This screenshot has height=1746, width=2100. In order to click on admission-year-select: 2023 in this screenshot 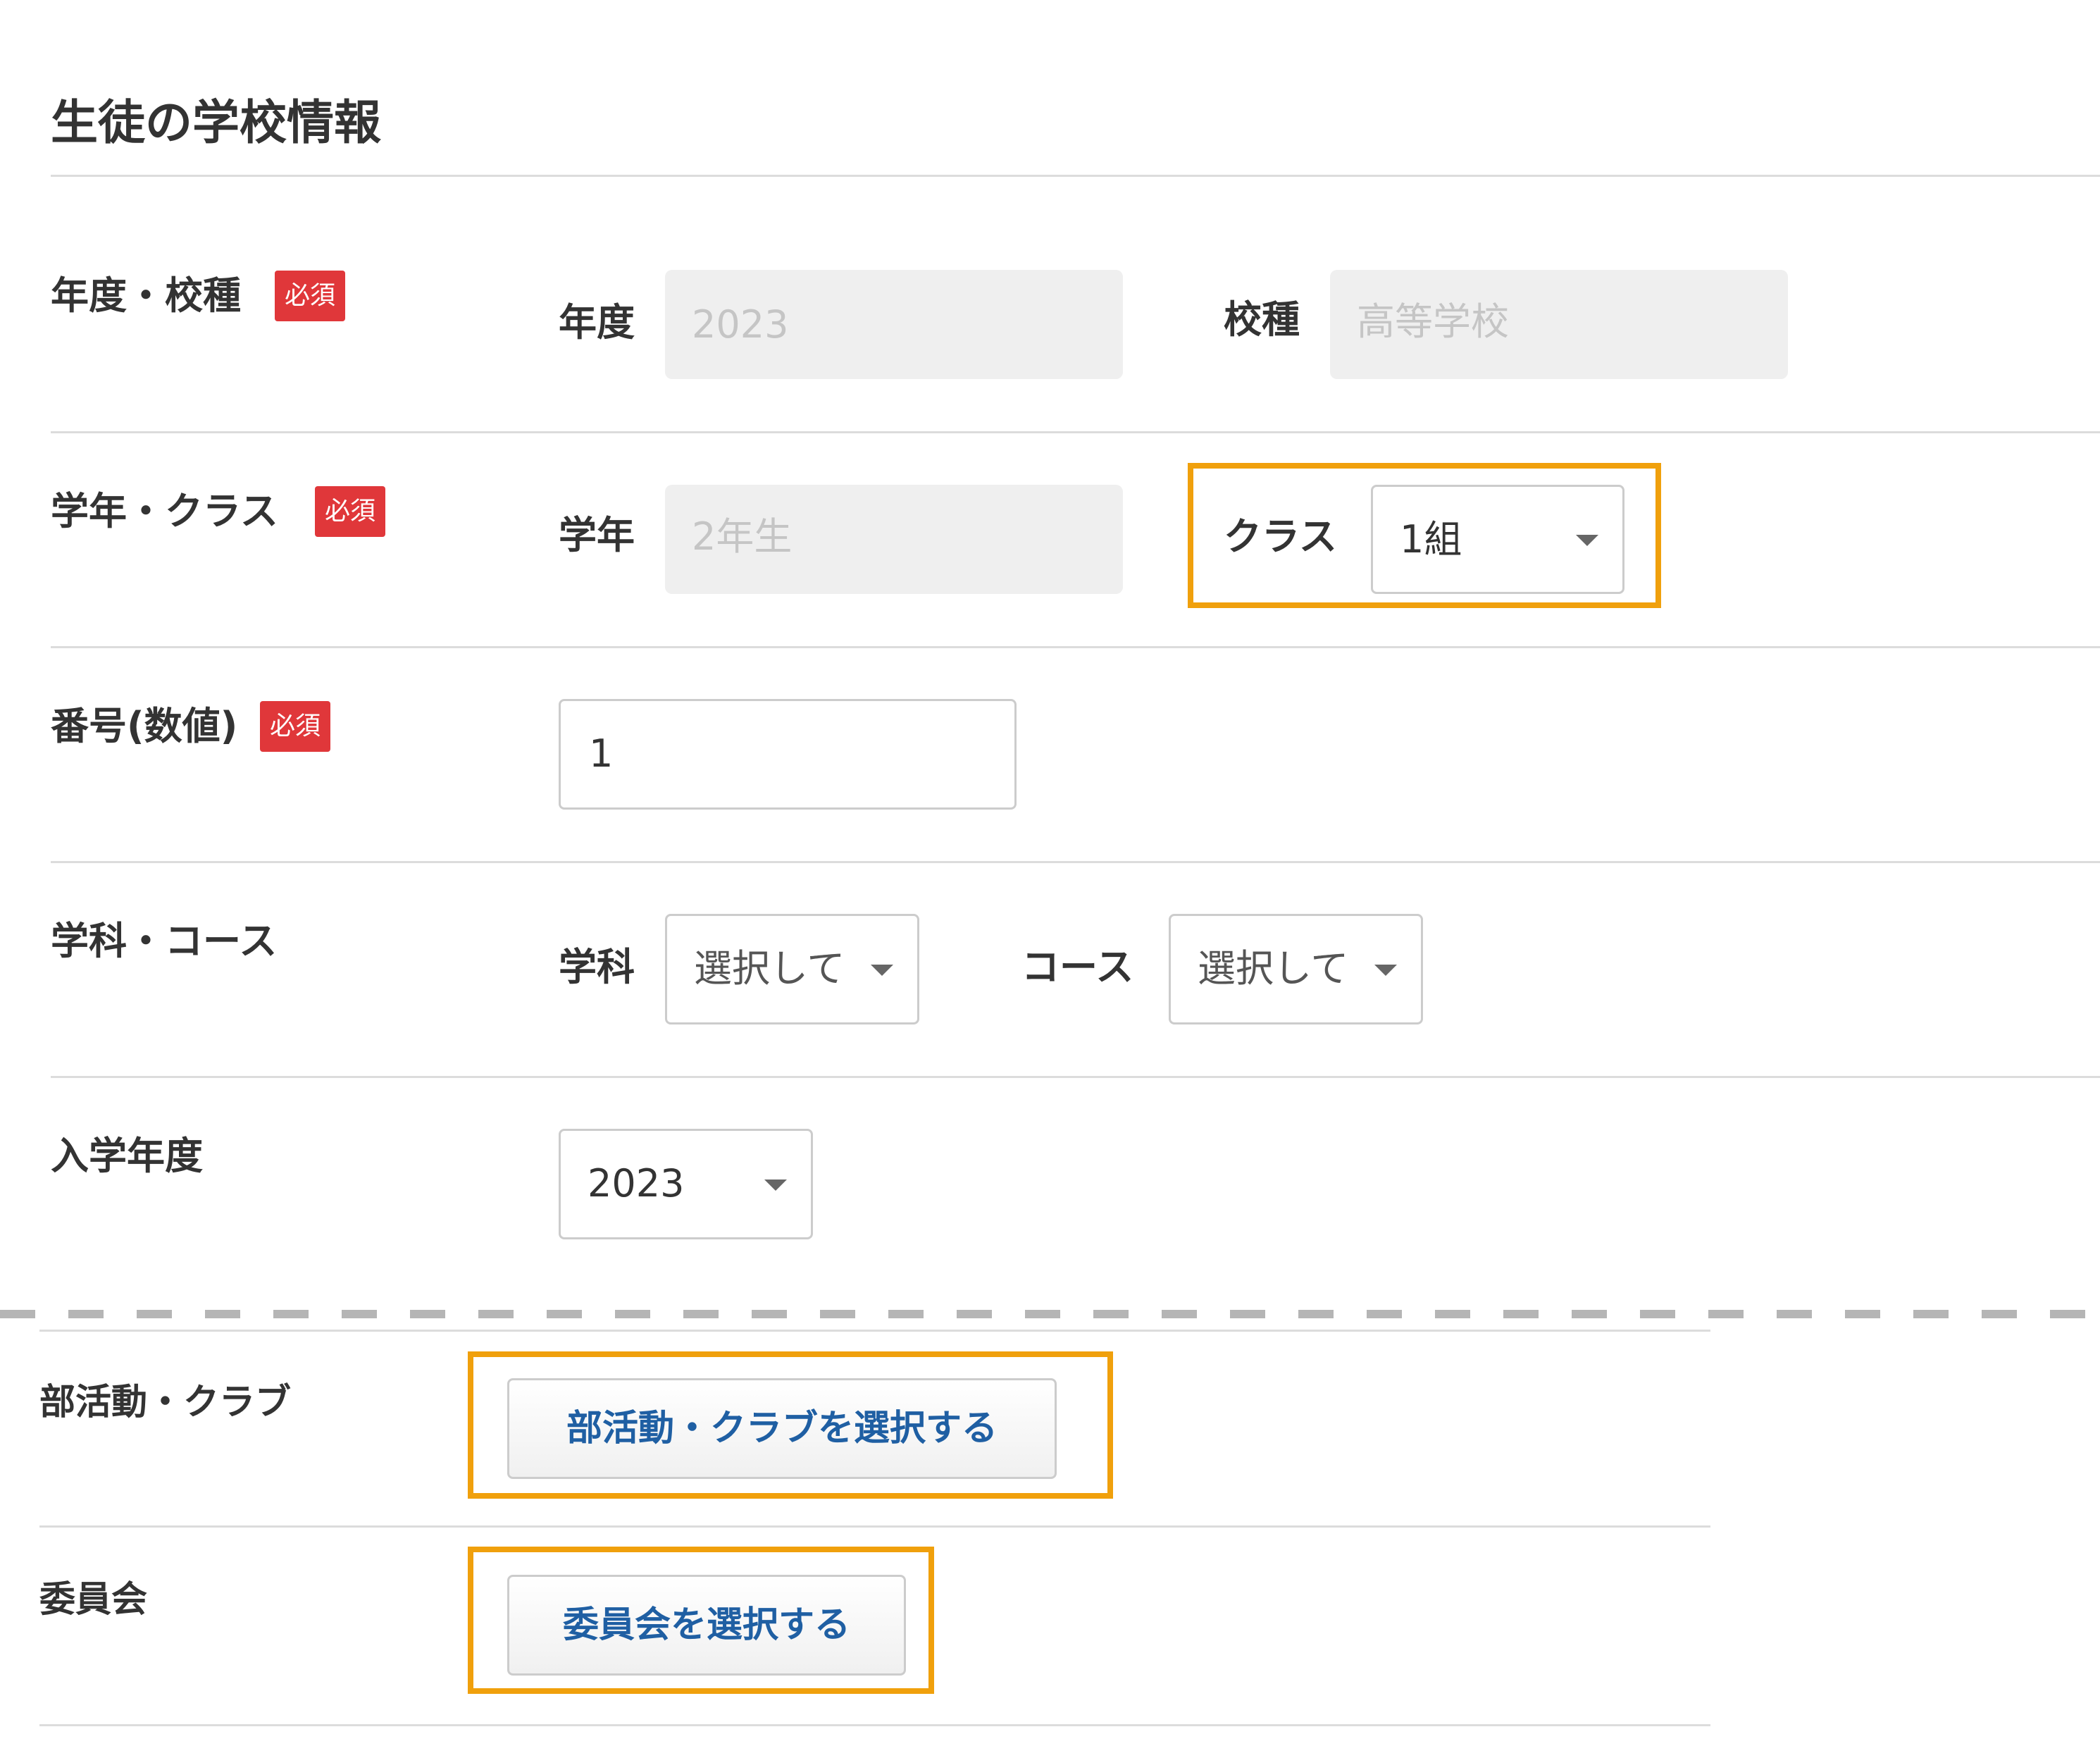, I will do `click(686, 1184)`.